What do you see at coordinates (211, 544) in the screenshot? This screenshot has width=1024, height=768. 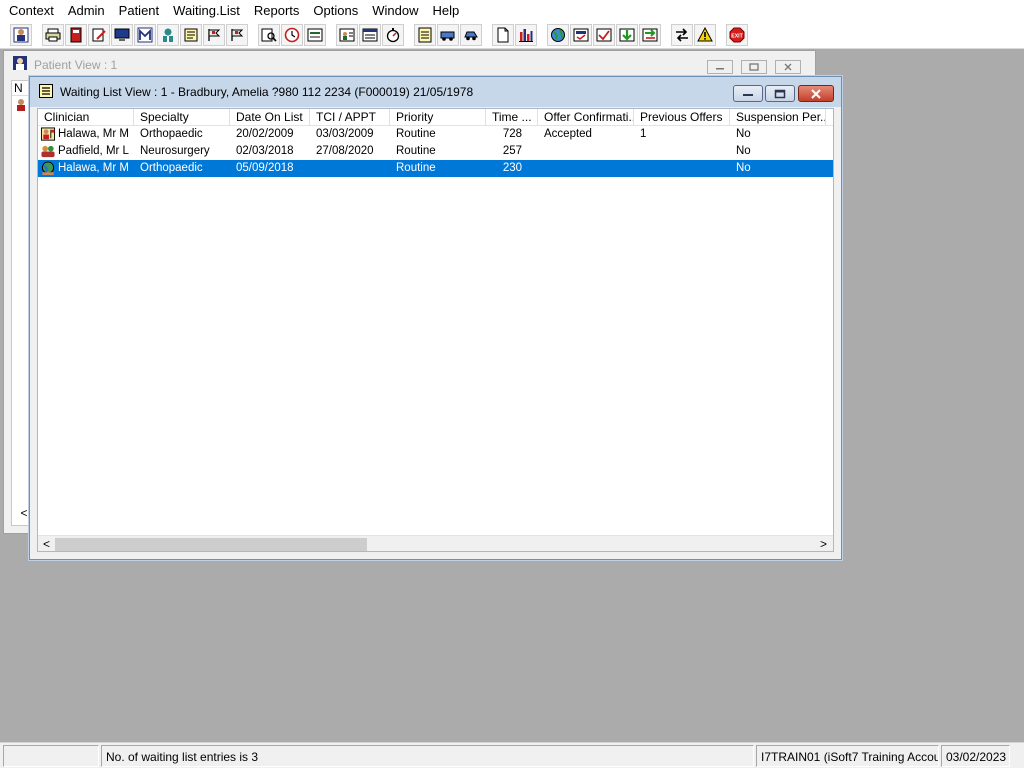 I see `scrollbar-thumb` at bounding box center [211, 544].